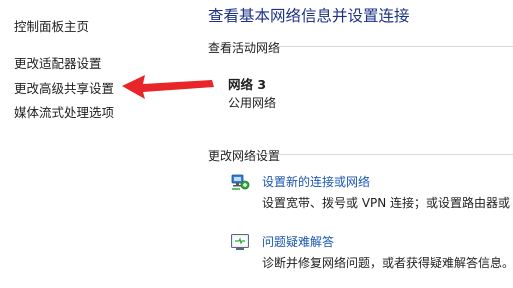 The height and width of the screenshot is (288, 513). Describe the element at coordinates (387, 263) in the screenshot. I see `troubleshoot-problems-description: 诊断并修复网络问题，或者获得疑难解答信息。` at that location.